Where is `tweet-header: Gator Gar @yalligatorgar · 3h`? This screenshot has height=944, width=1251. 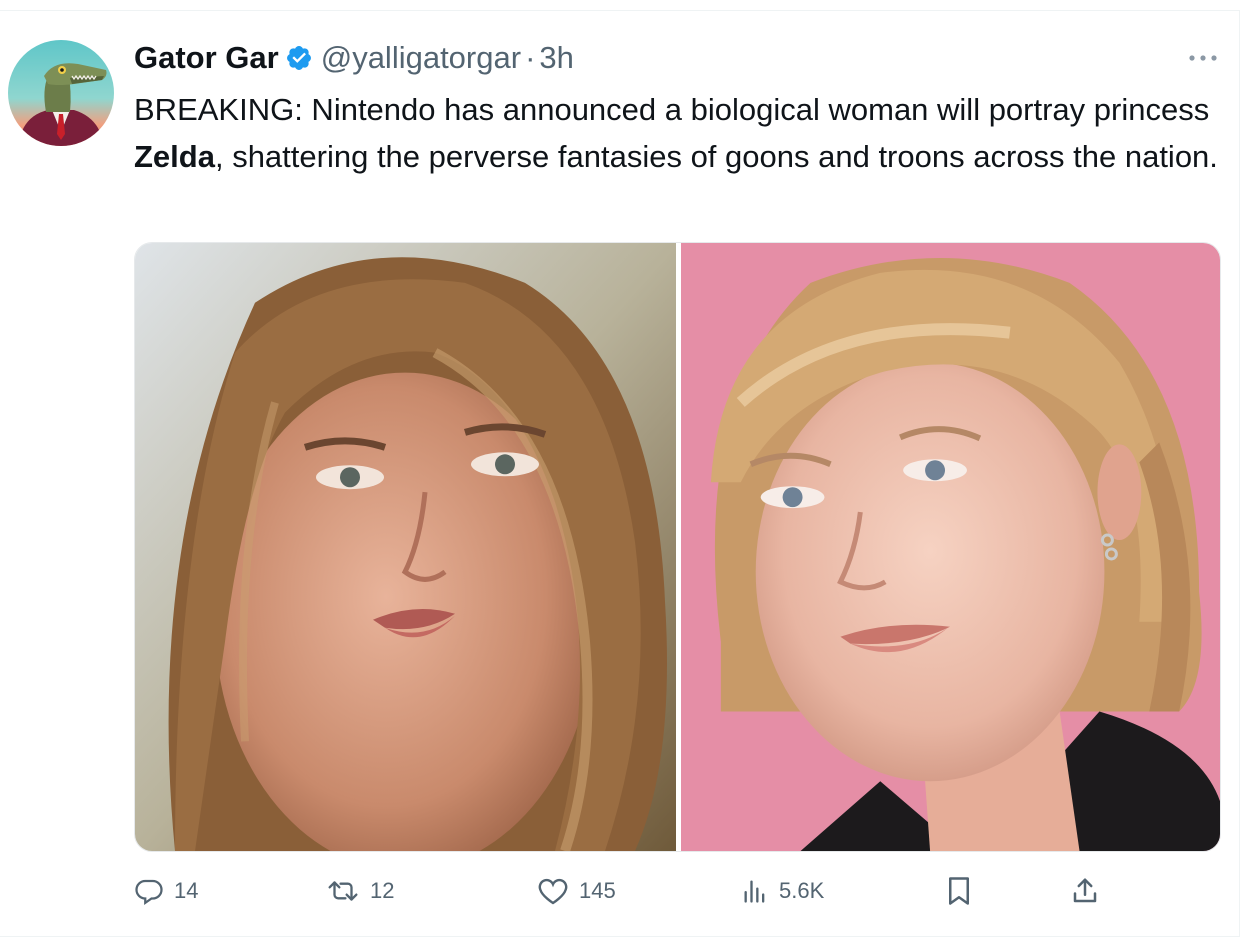 tweet-header: Gator Gar @yalligatorgar · 3h is located at coordinates (354, 58).